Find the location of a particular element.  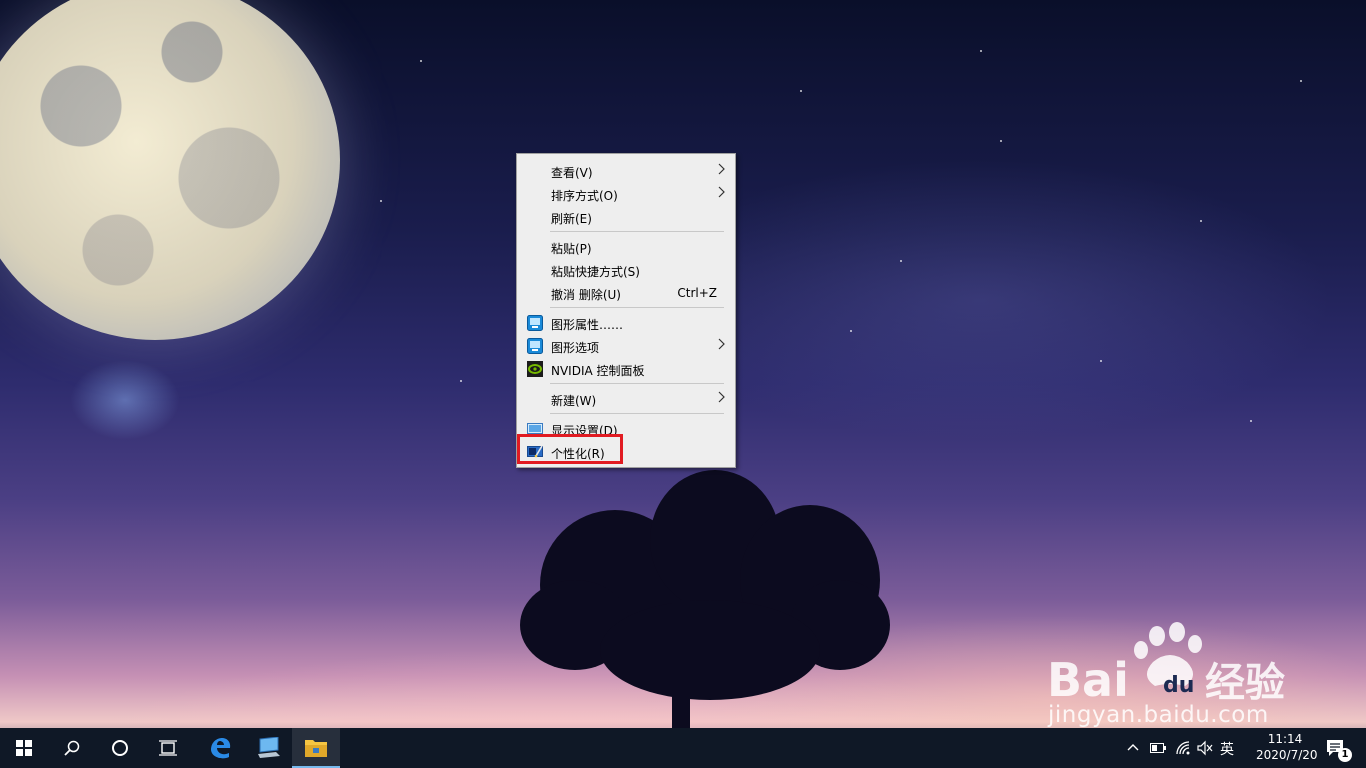

search-icon is located at coordinates (72, 748).